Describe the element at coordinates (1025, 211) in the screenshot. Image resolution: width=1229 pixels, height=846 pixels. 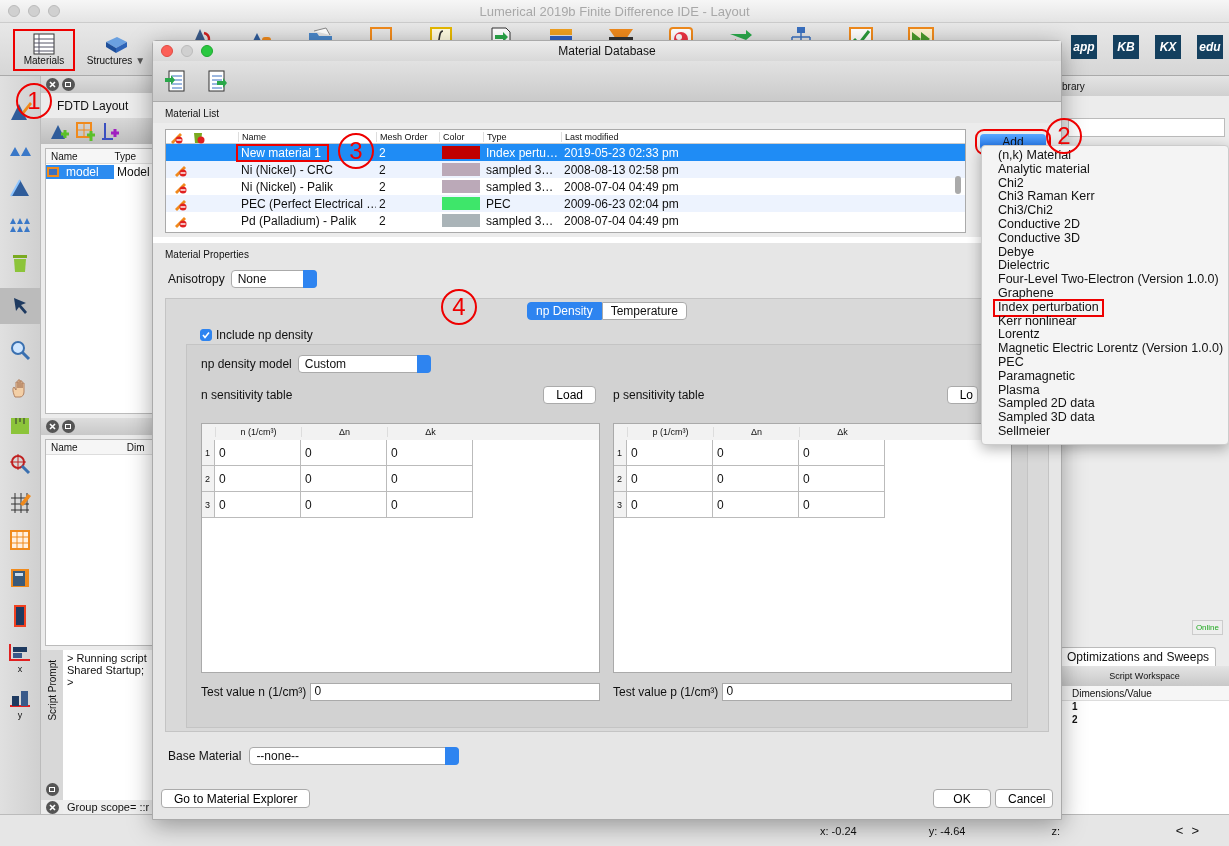
I see `menu-item: Chi3/Chi2` at that location.